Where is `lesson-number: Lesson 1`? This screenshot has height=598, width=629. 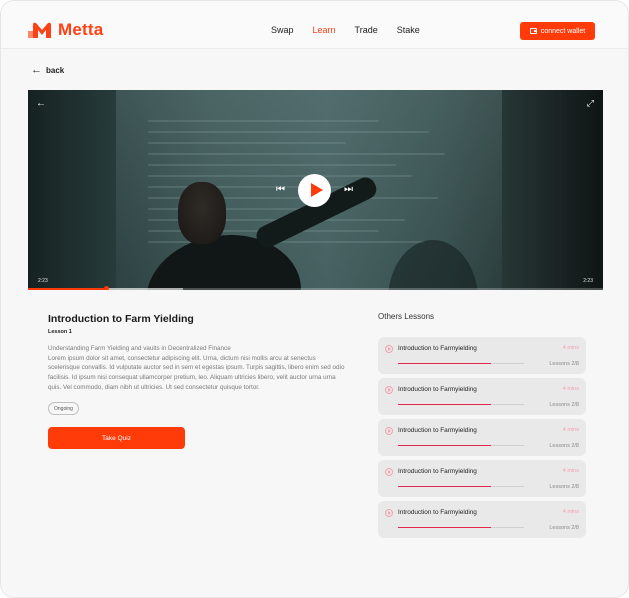
lesson-number: Lesson 1 is located at coordinates (60, 332).